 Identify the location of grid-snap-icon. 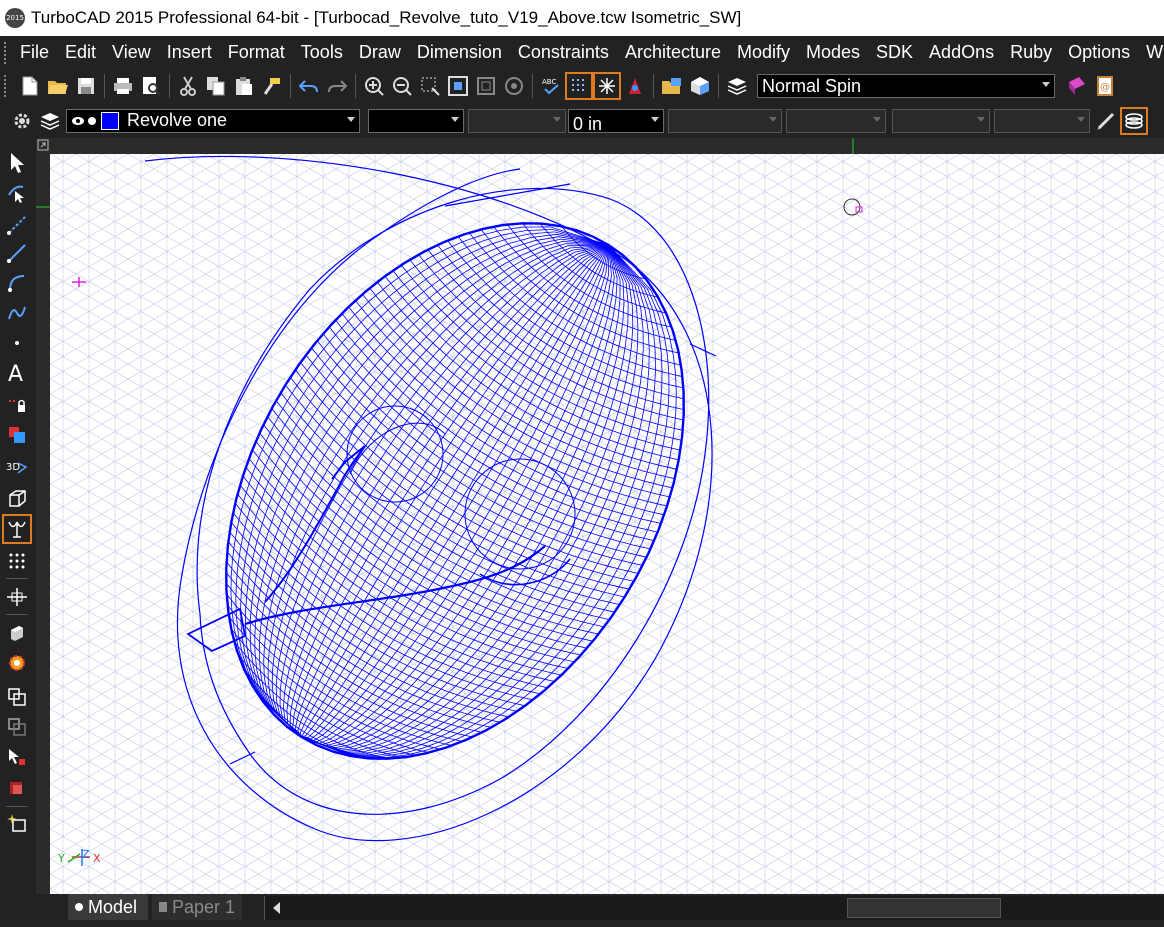
(579, 86).